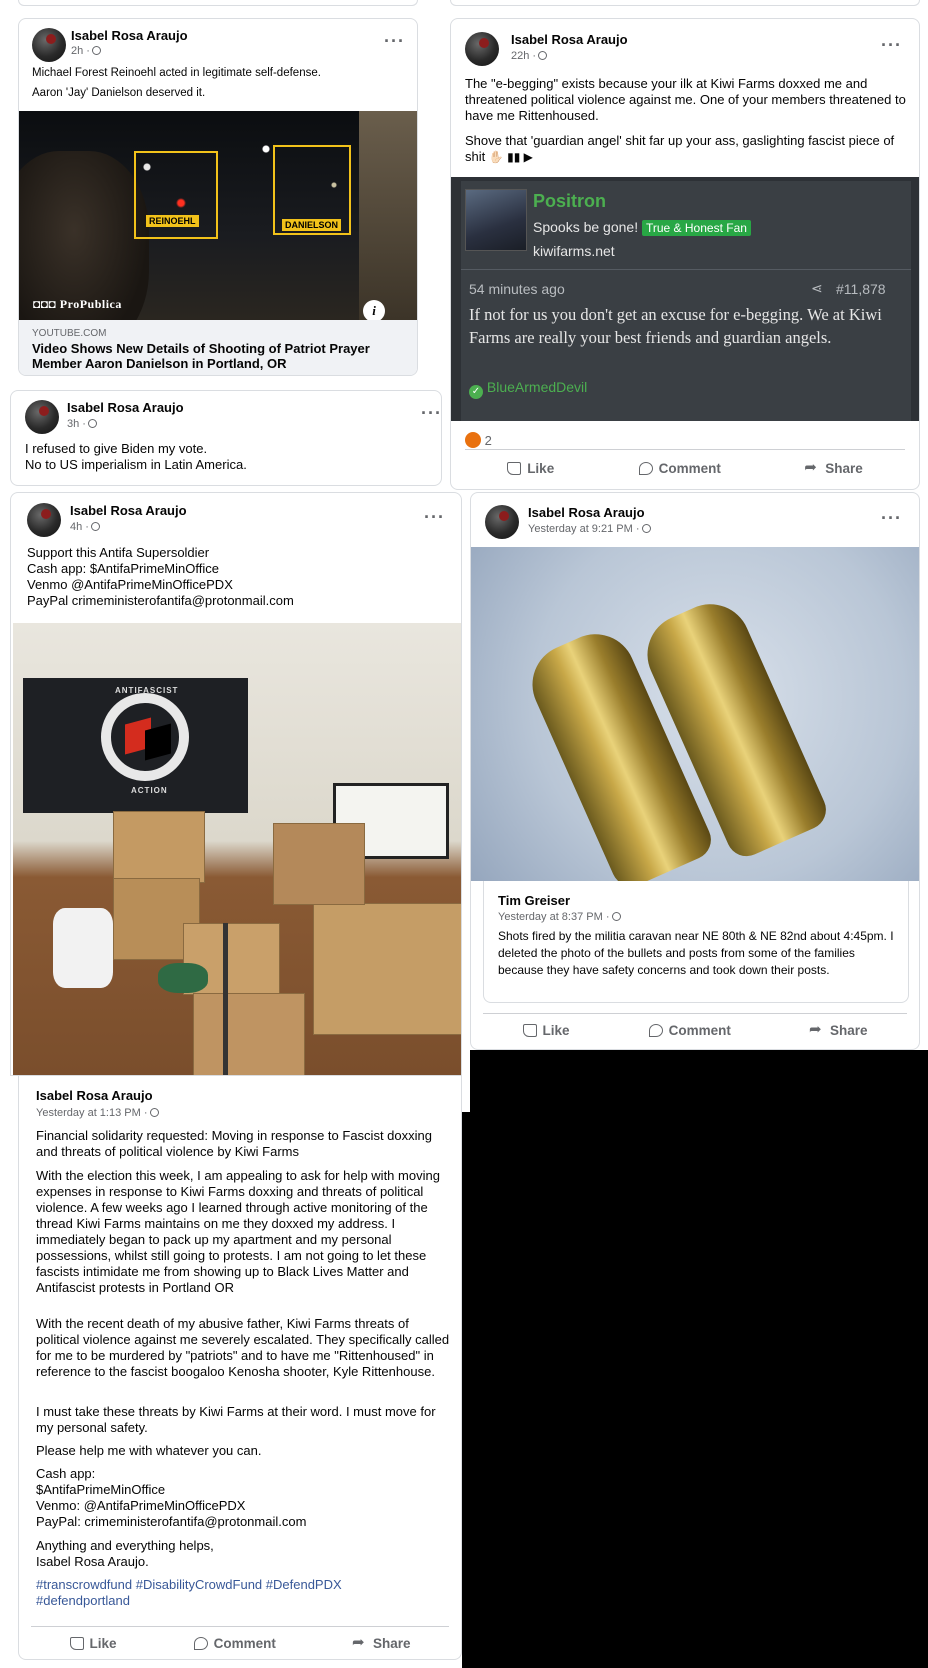 The height and width of the screenshot is (1668, 928). What do you see at coordinates (84, 235) in the screenshot?
I see `foreground-figure` at bounding box center [84, 235].